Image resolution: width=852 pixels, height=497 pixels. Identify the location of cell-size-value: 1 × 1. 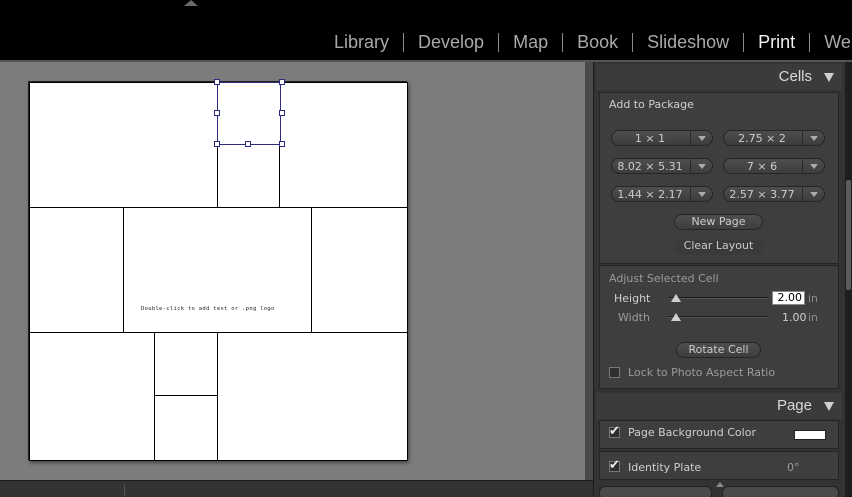
(650, 138).